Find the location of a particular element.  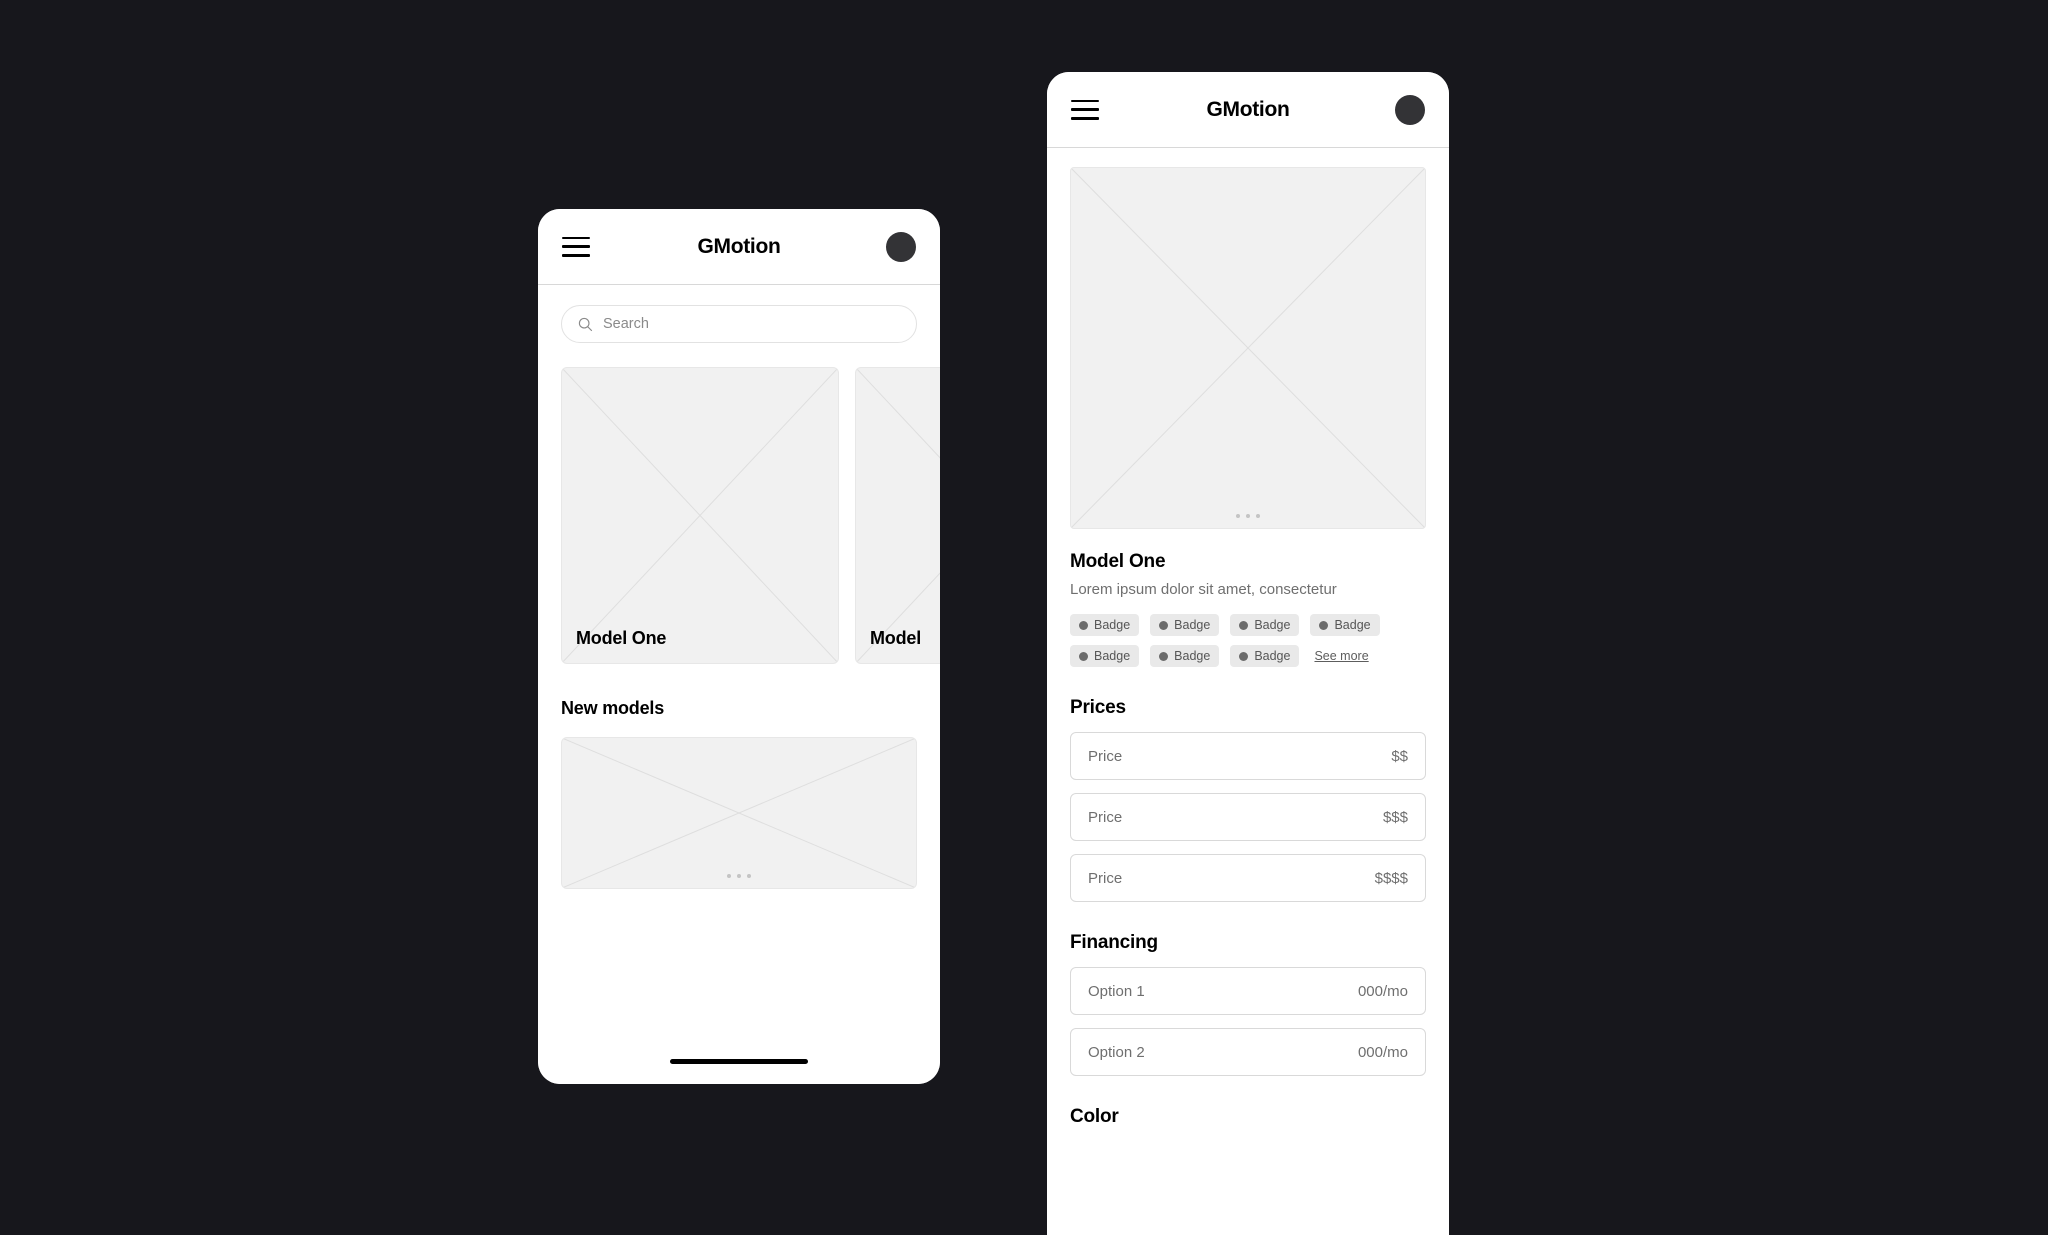

new-models-banner-wrap is located at coordinates (739, 804).